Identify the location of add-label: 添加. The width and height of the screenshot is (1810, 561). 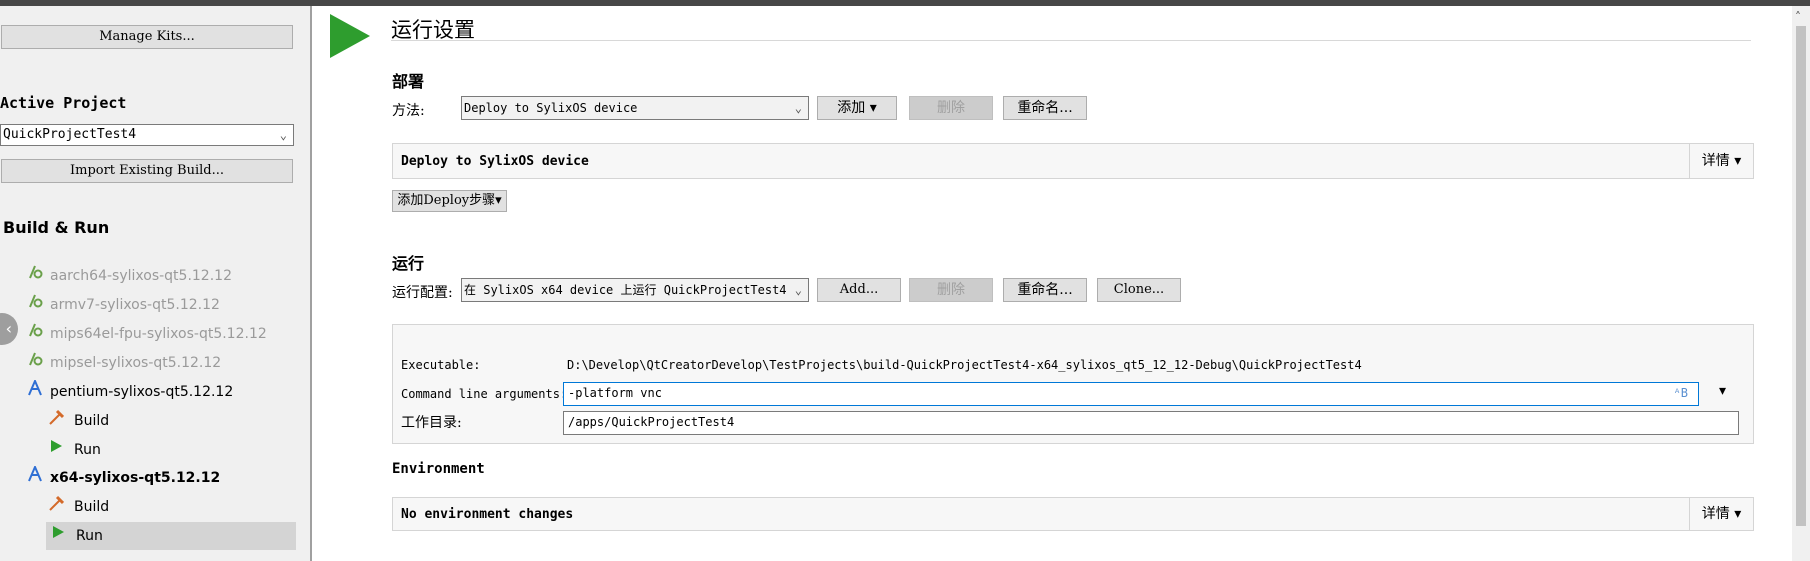
(851, 108).